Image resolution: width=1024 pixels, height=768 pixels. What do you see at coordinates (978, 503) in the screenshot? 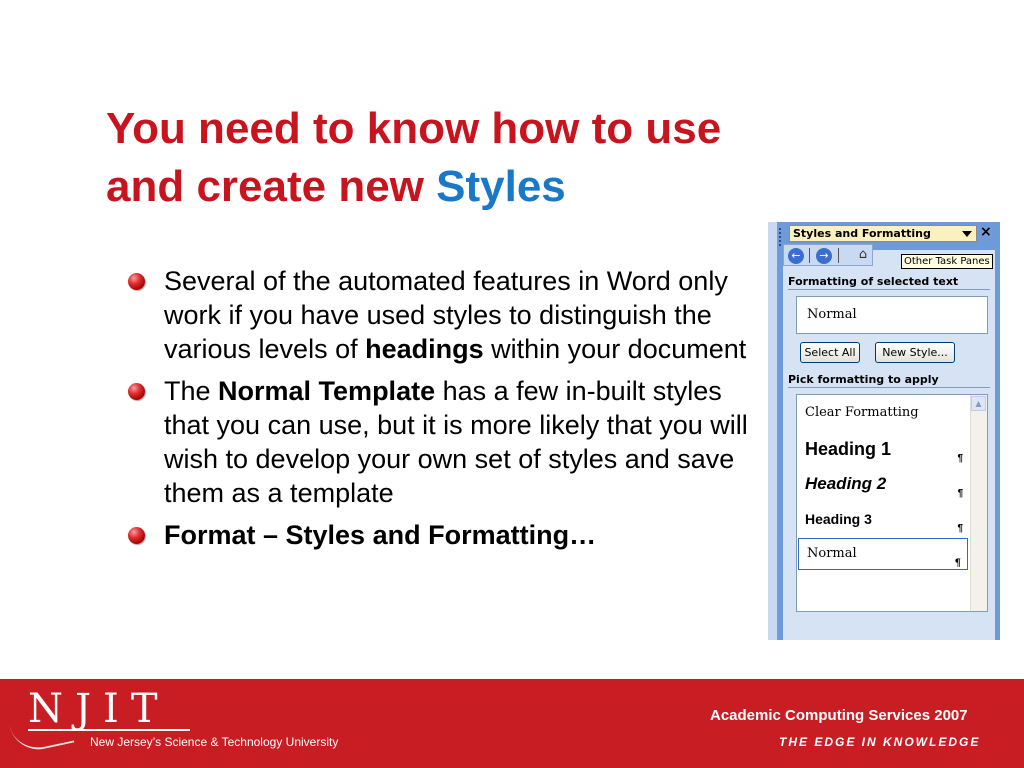
I see `style-list-scrollbar: ▲` at bounding box center [978, 503].